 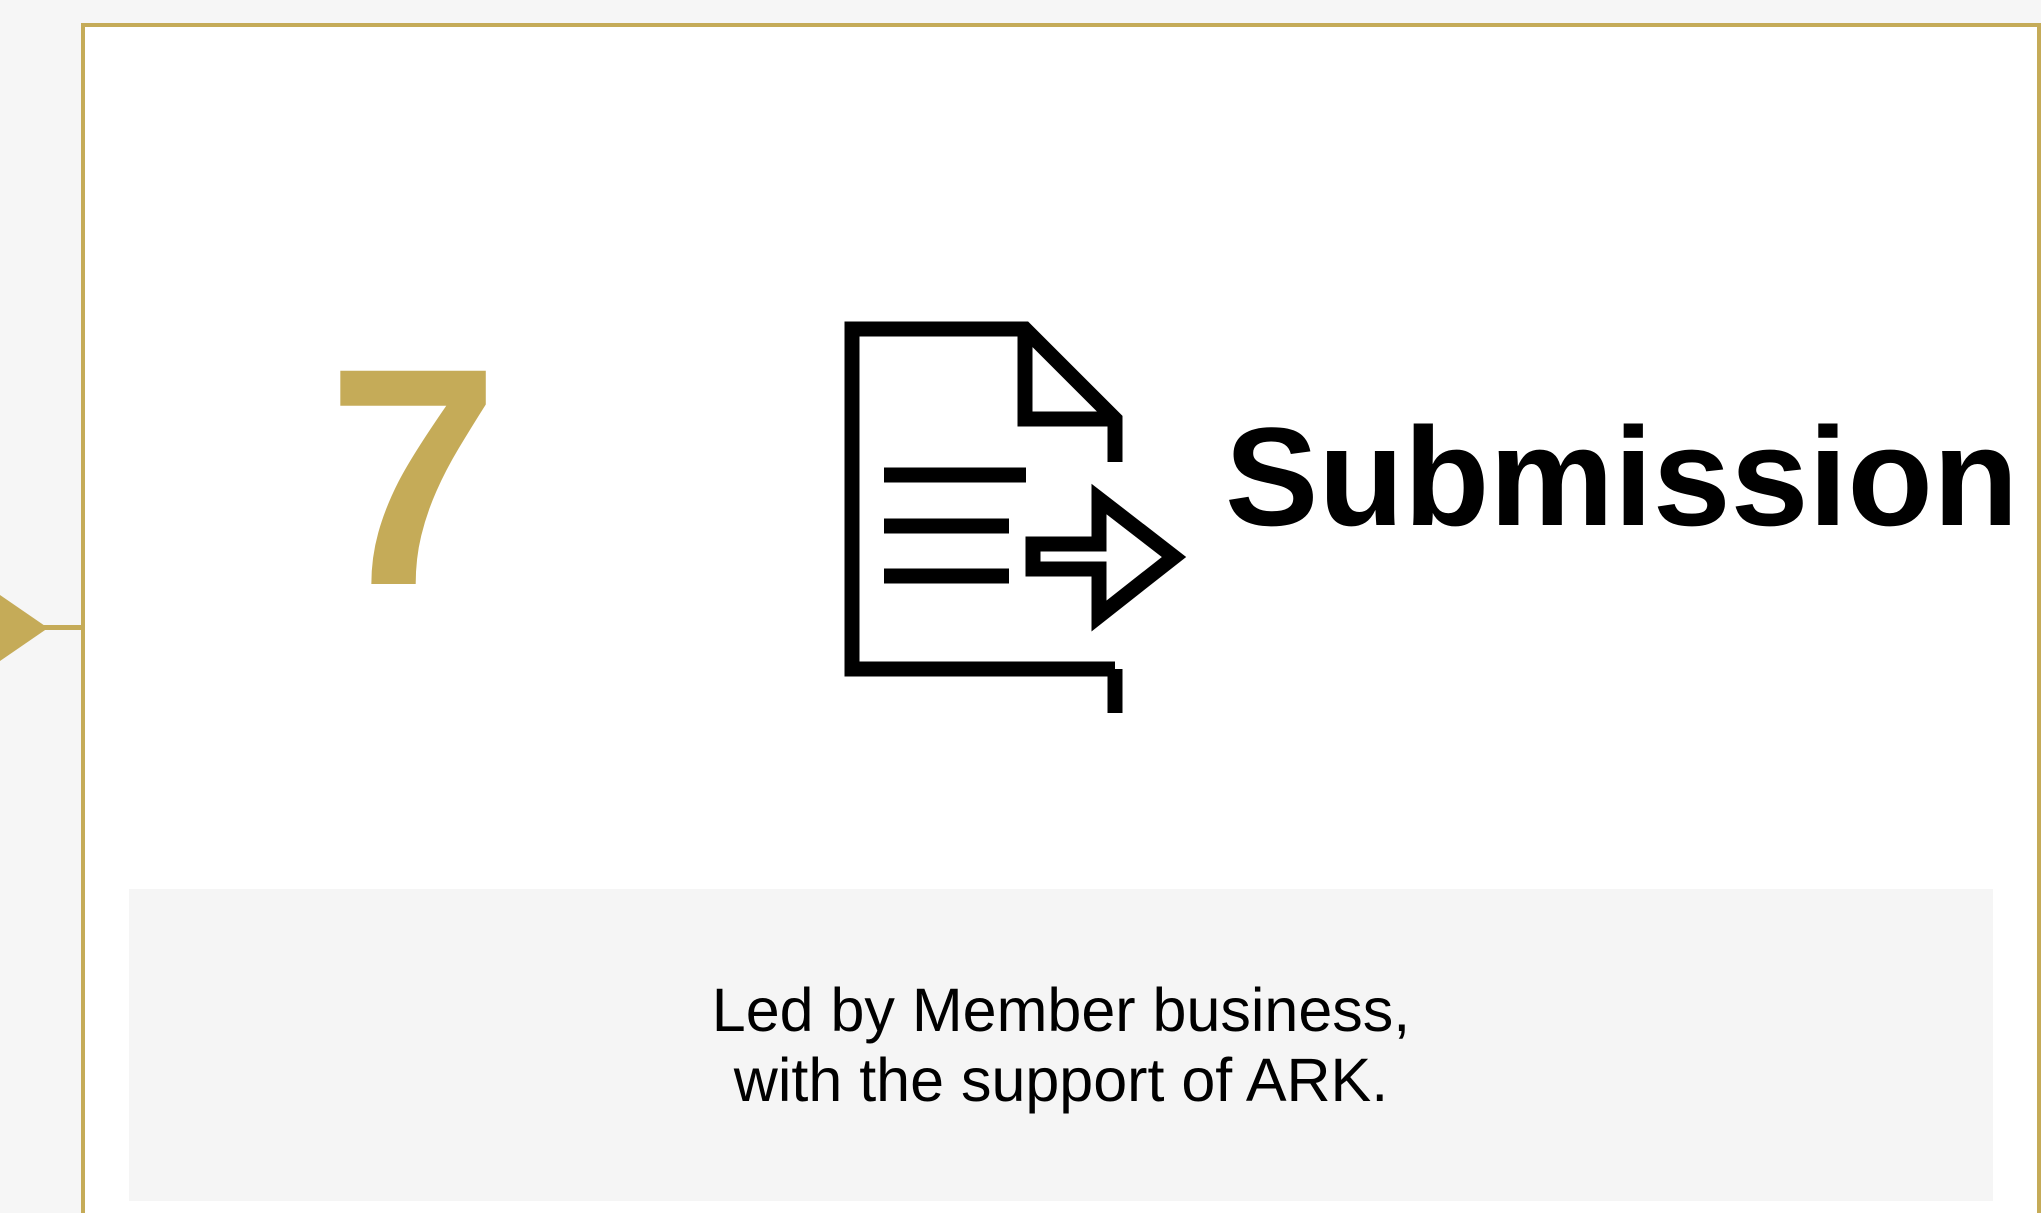 What do you see at coordinates (61, 627) in the screenshot?
I see `incoming-connector-line` at bounding box center [61, 627].